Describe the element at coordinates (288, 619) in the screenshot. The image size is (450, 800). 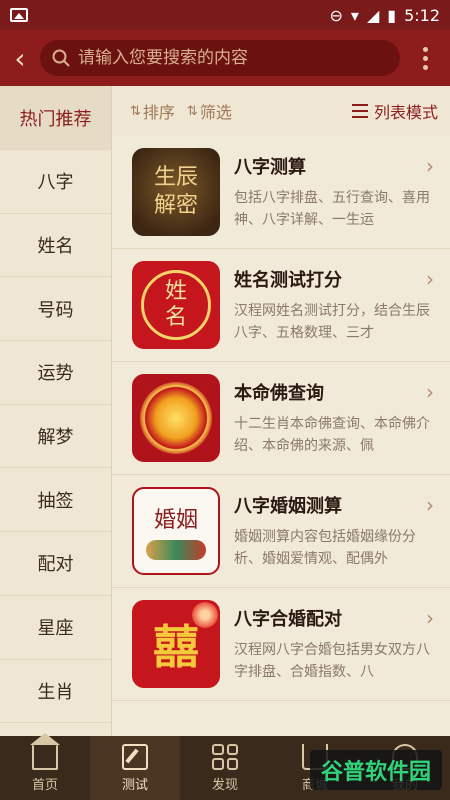
I see `item-title: 八字合婚配对` at that location.